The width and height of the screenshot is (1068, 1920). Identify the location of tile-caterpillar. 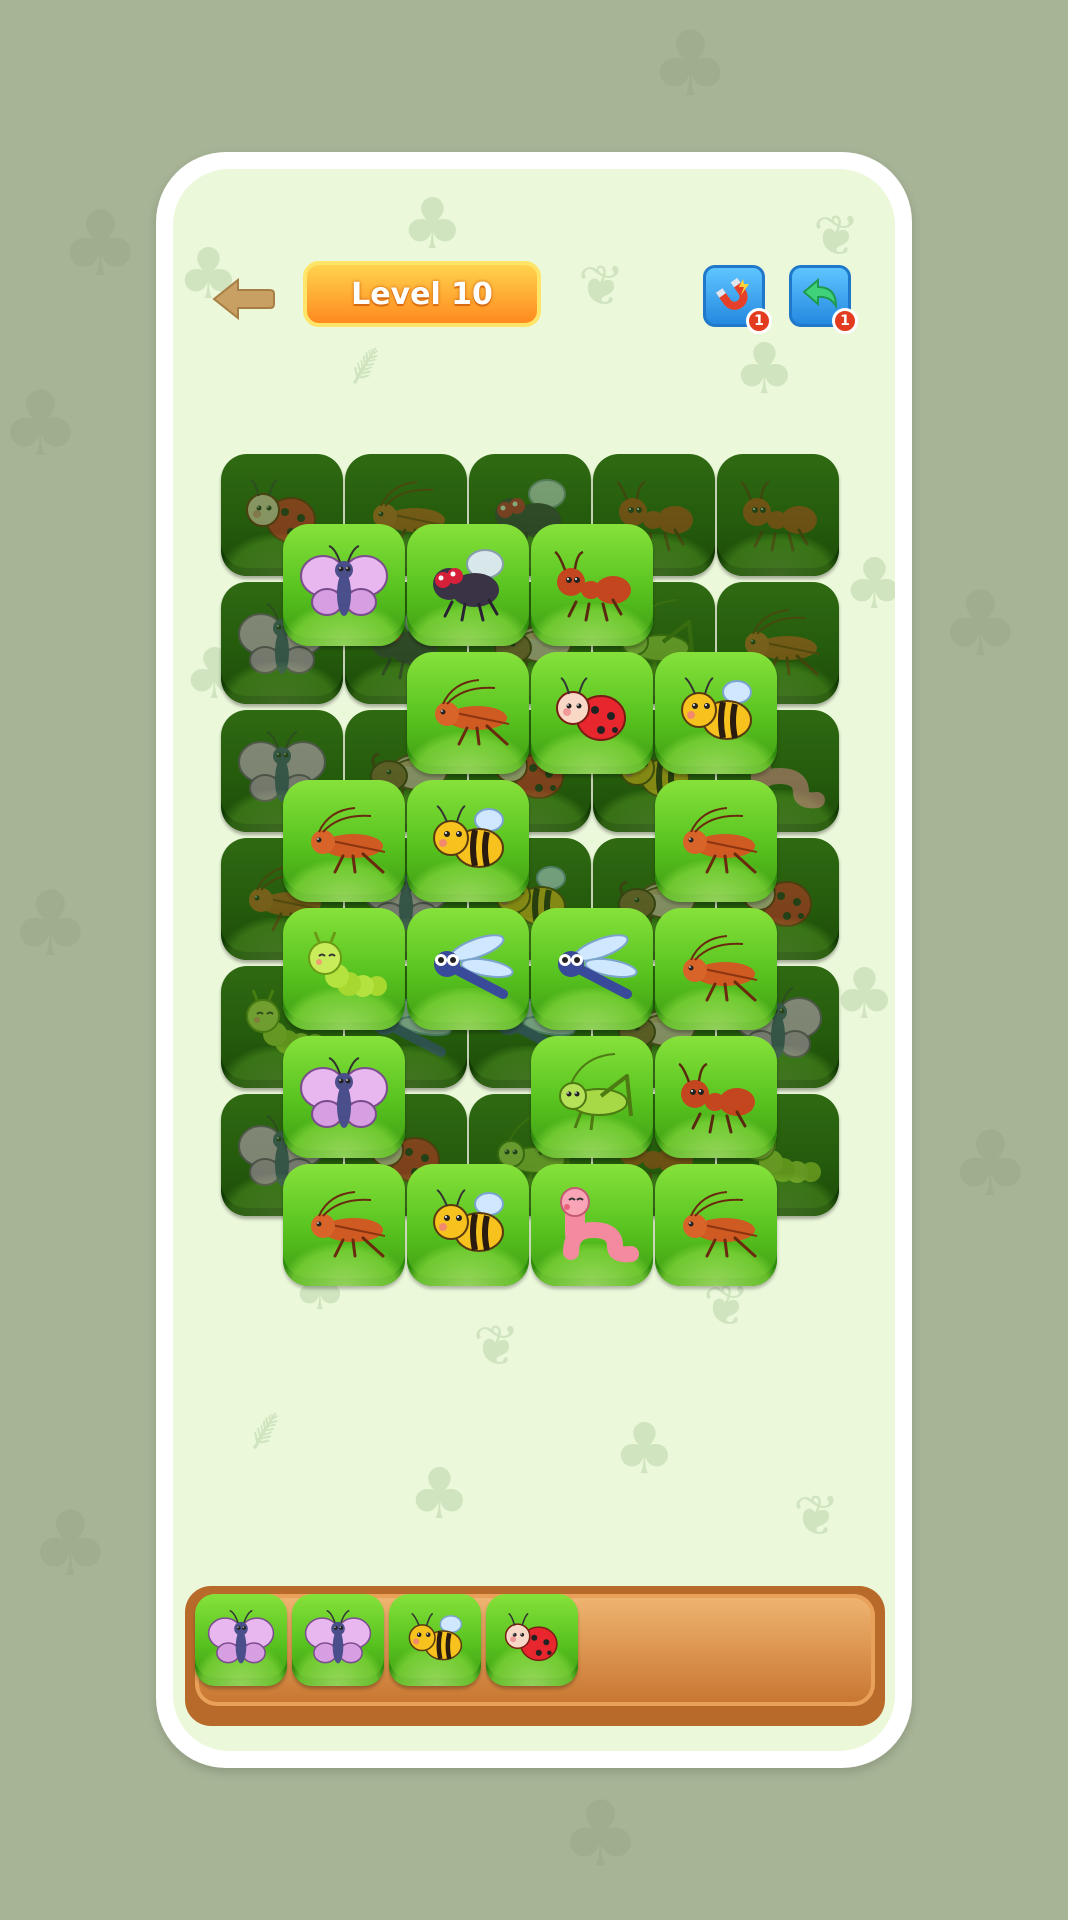
(344, 969).